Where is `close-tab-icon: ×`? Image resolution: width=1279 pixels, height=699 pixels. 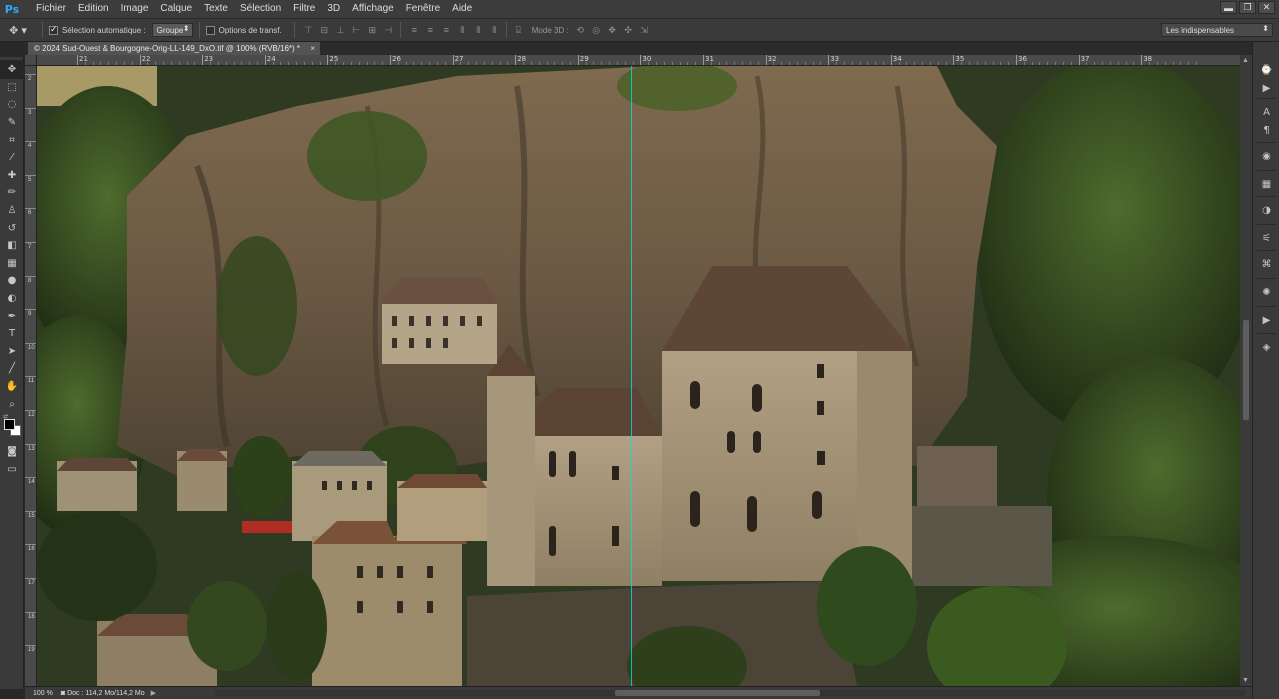
close-tab-icon: × is located at coordinates (312, 48).